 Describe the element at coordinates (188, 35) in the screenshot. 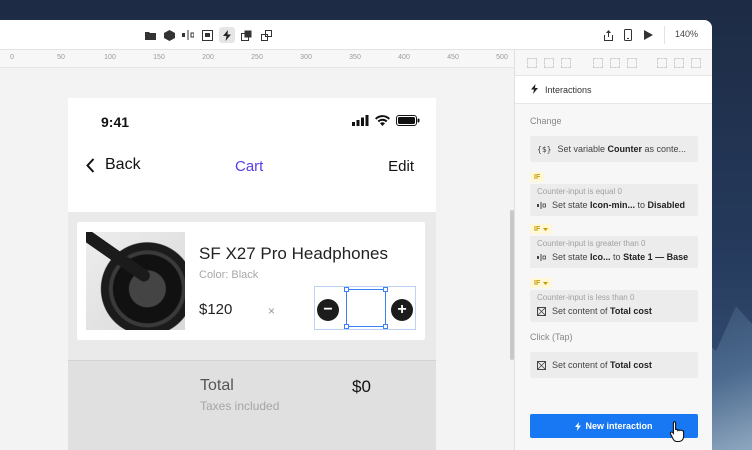

I see `split-icon` at that location.